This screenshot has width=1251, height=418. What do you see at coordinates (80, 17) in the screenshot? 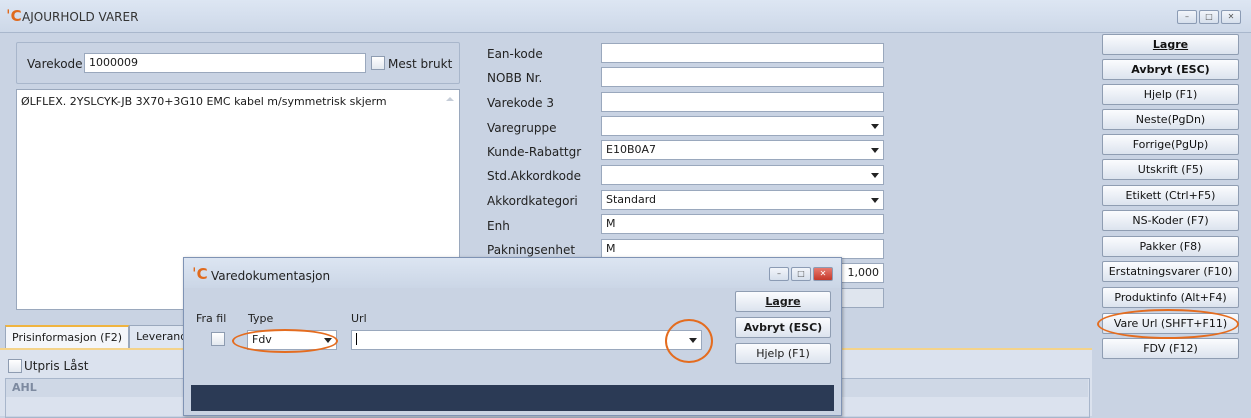
I see `window-title: AJOURHOLD VARER` at bounding box center [80, 17].